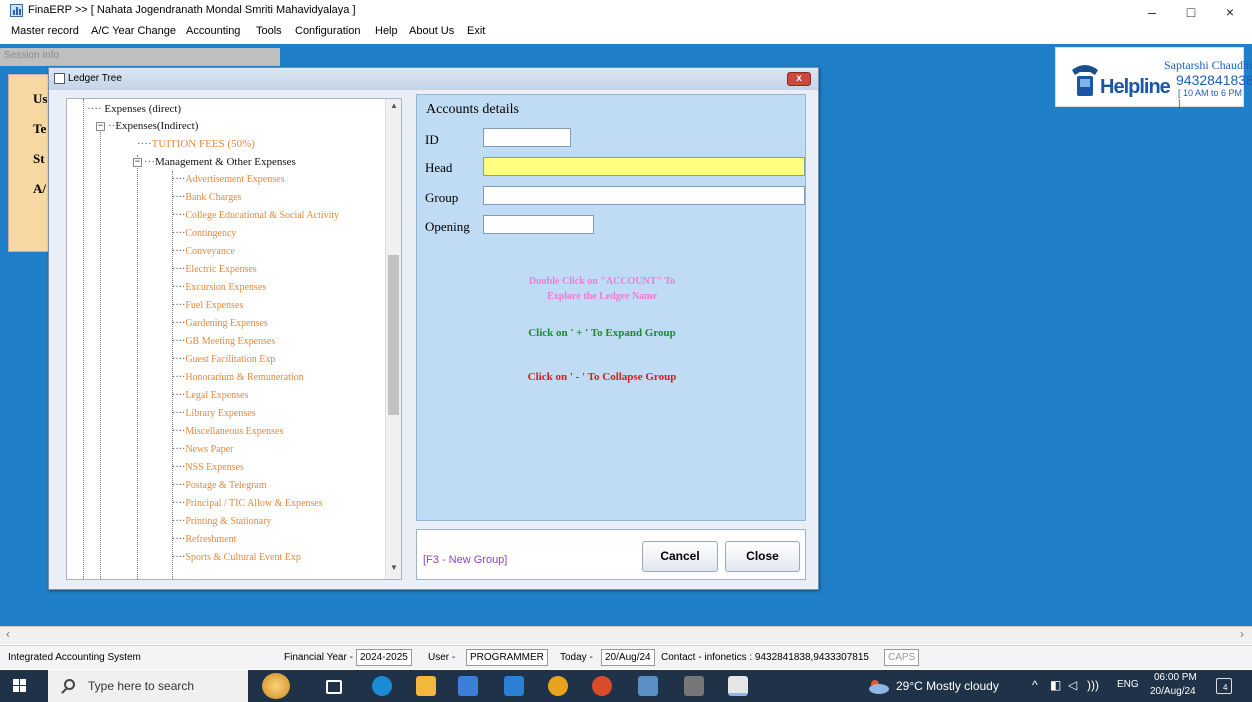  I want to click on tree-leaf: ····Library Expenses, so click(214, 414).